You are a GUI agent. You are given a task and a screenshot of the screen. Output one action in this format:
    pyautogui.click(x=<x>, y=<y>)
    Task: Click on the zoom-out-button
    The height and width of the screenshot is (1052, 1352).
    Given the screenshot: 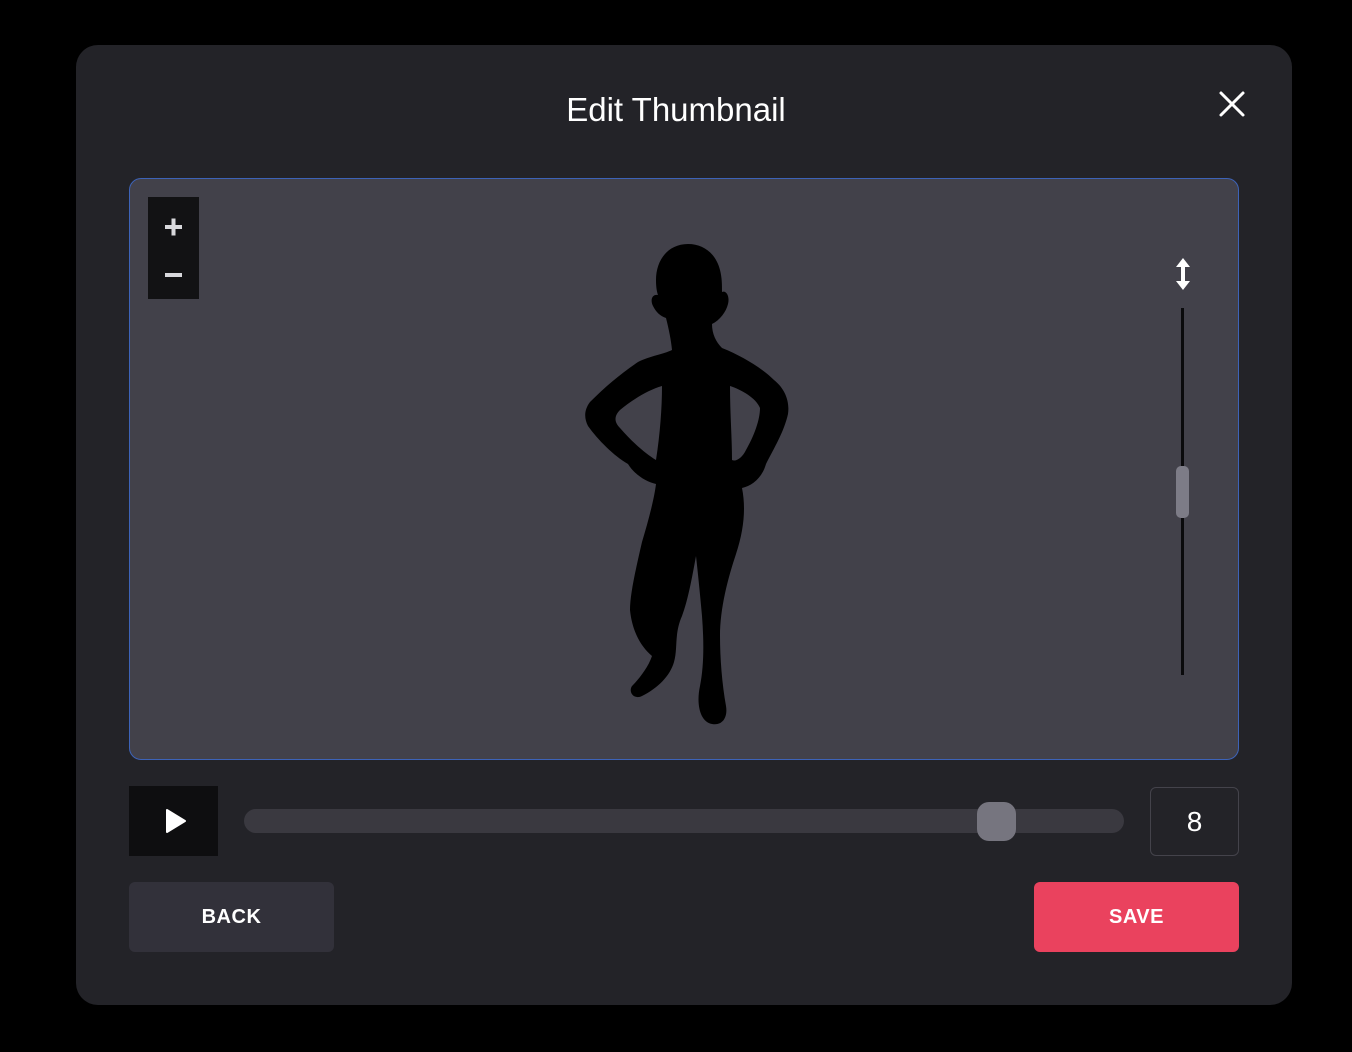 What is the action you would take?
    pyautogui.click(x=173, y=273)
    